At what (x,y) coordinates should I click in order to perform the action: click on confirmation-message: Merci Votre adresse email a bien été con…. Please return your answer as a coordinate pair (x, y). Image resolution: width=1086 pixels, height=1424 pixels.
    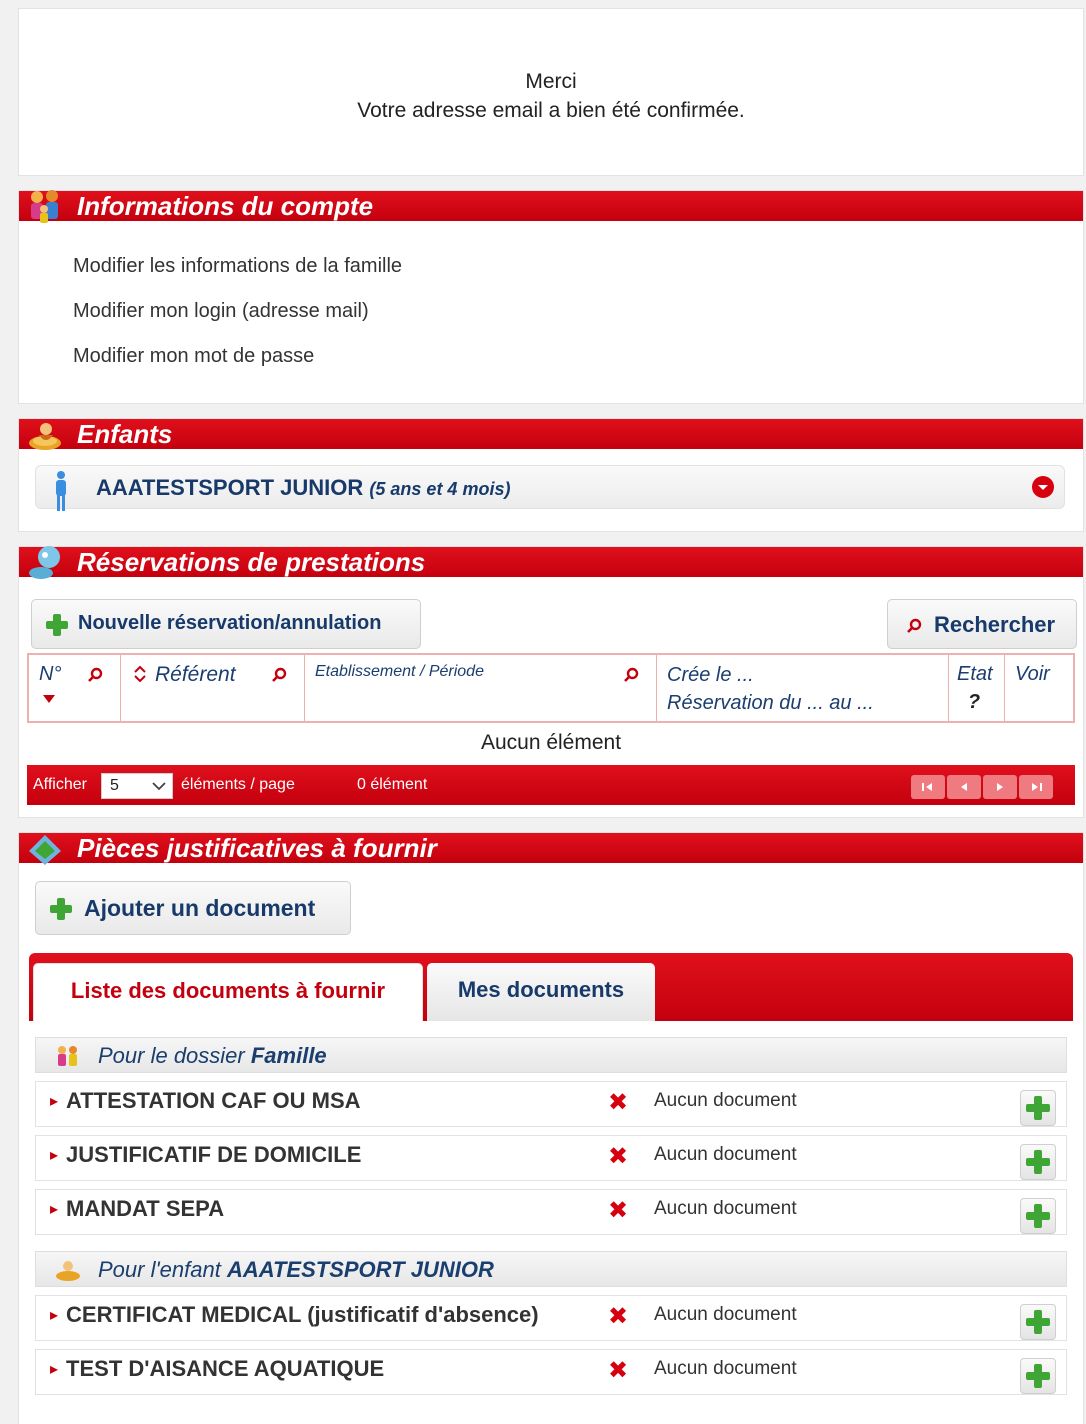
    Looking at the image, I should click on (551, 96).